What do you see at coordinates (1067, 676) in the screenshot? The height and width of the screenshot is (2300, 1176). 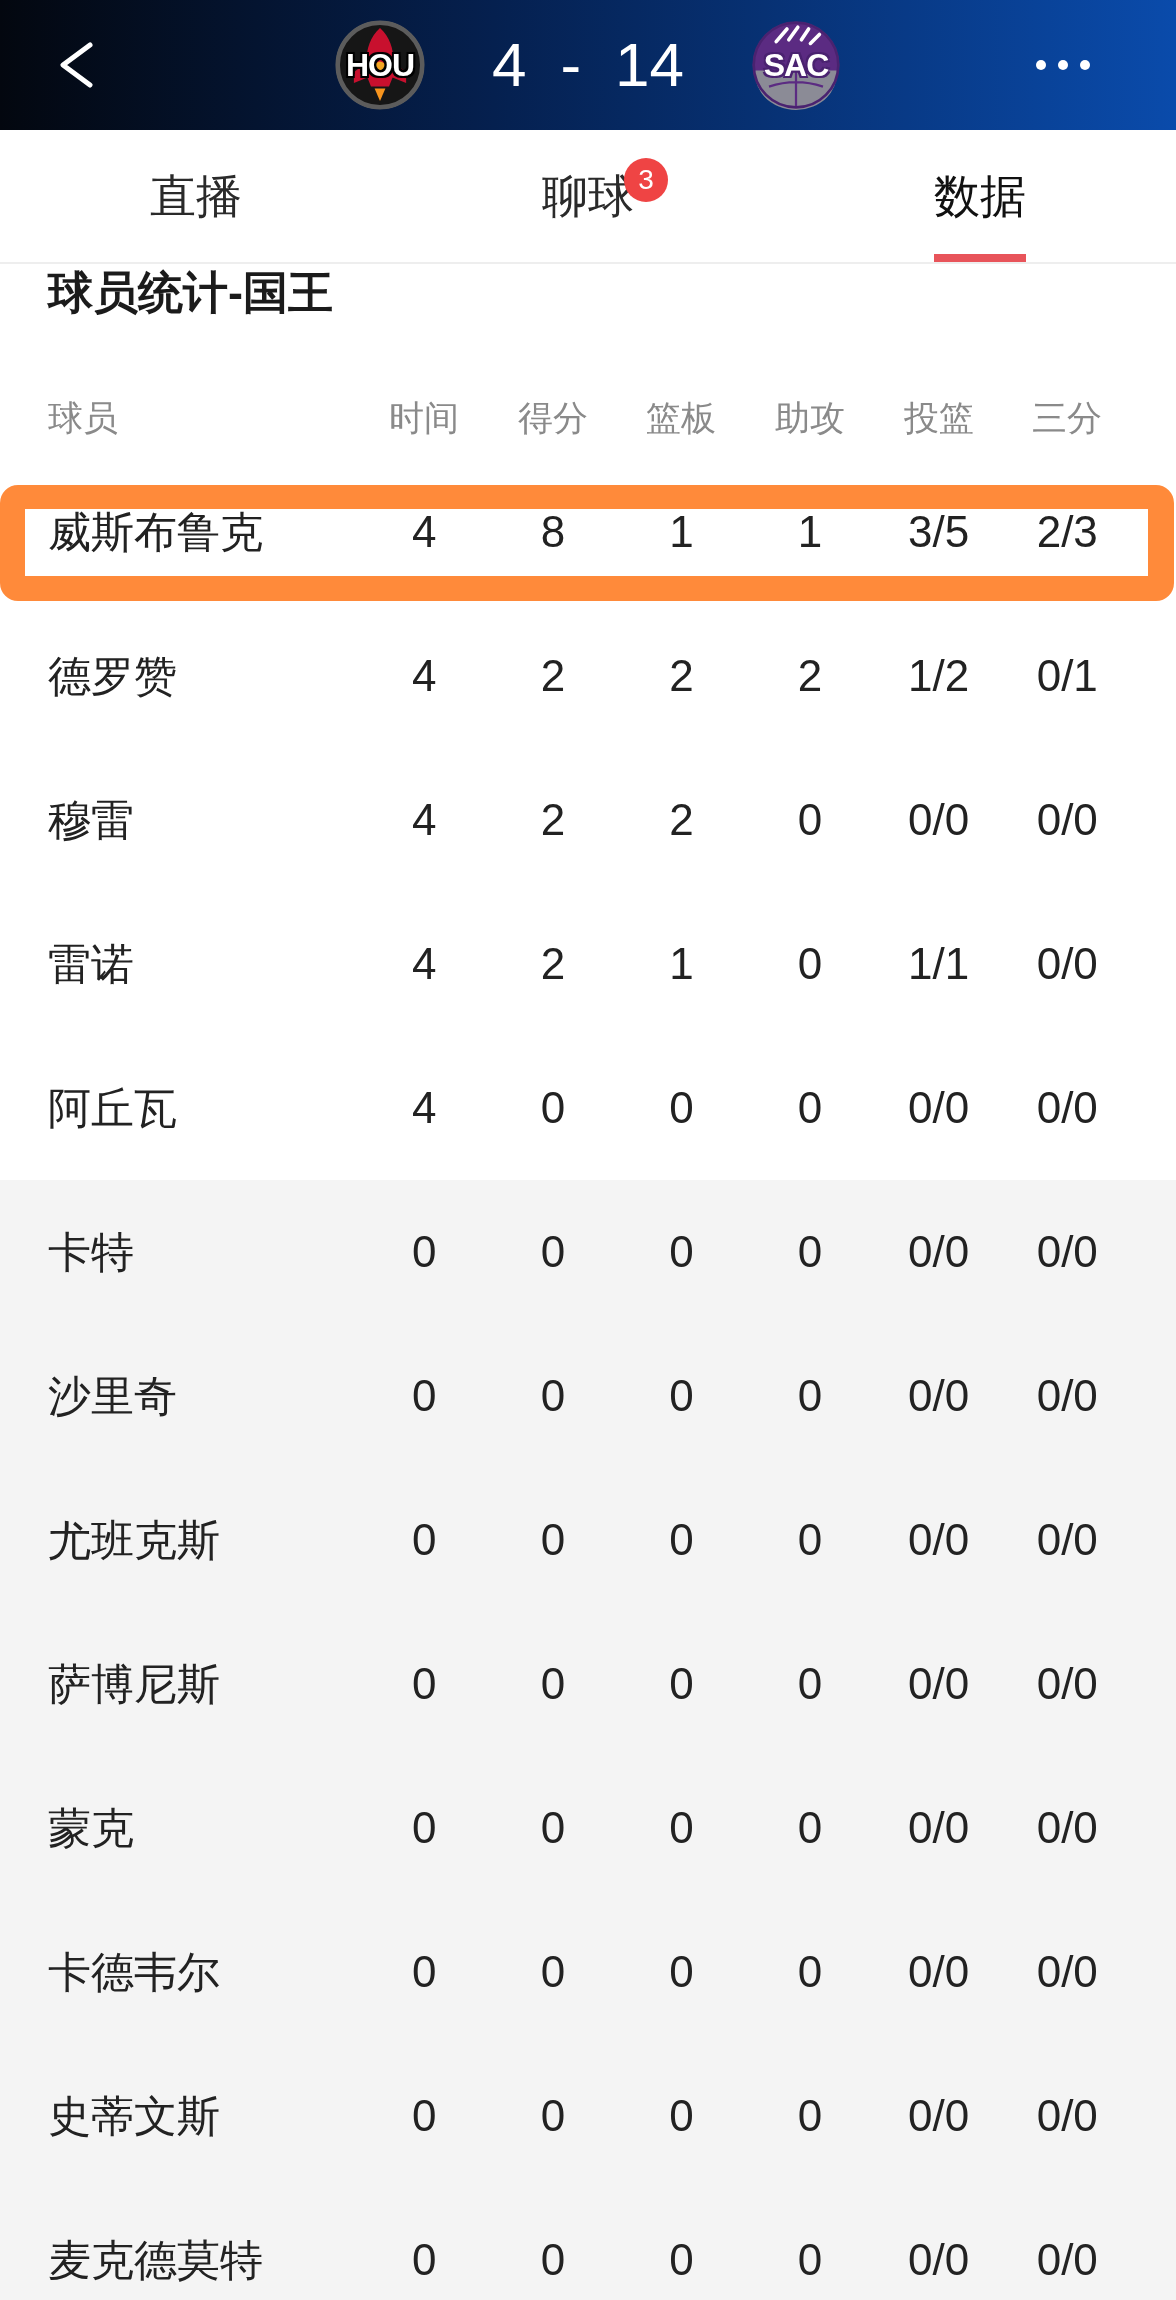 I see `stat-value: 0/1` at bounding box center [1067, 676].